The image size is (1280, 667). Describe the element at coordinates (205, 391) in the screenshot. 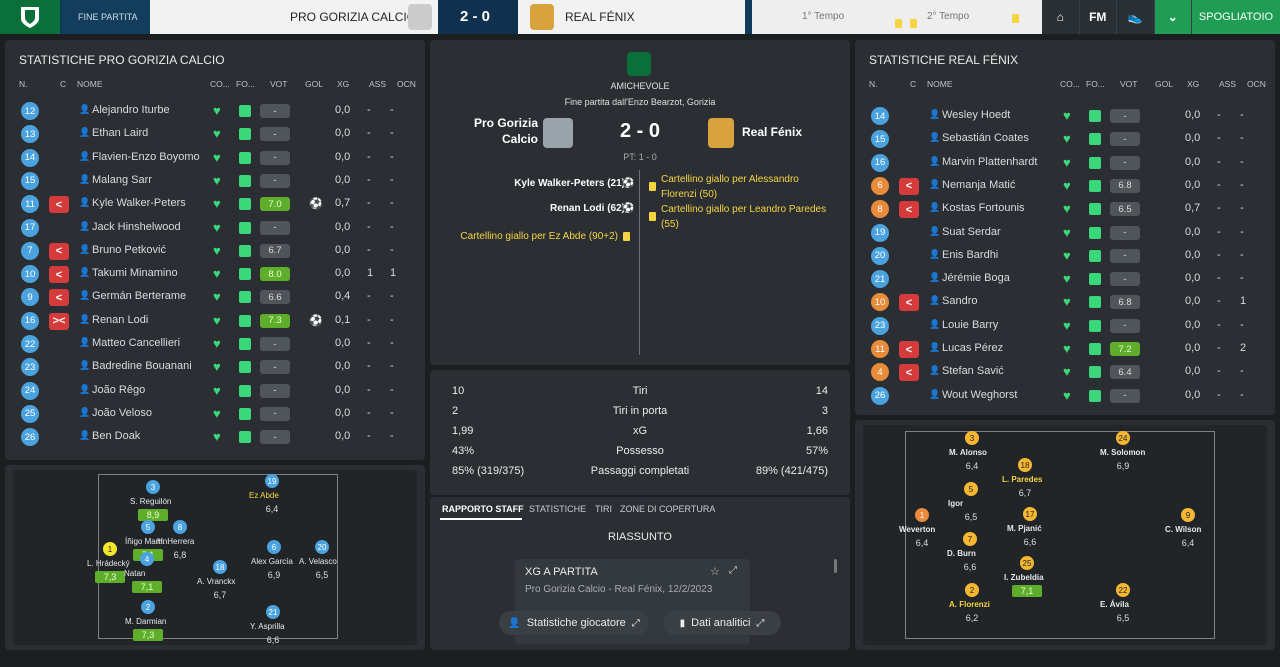

I see `table-row: 24 👤 João Rêgo ♥ - 0,0 - -` at that location.